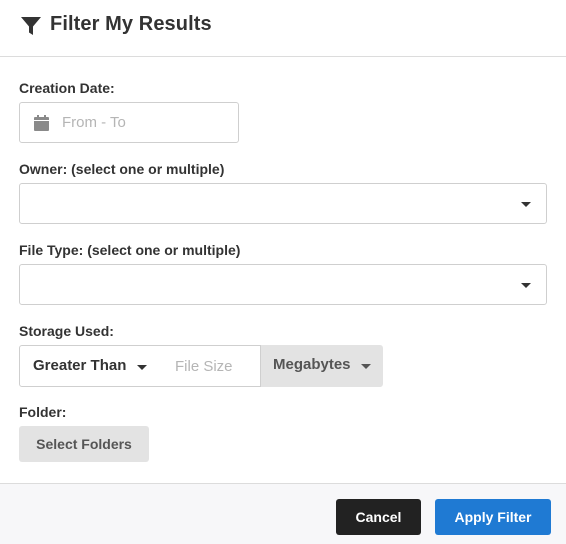 The height and width of the screenshot is (544, 566). Describe the element at coordinates (31, 26) in the screenshot. I see `filter-icon` at that location.